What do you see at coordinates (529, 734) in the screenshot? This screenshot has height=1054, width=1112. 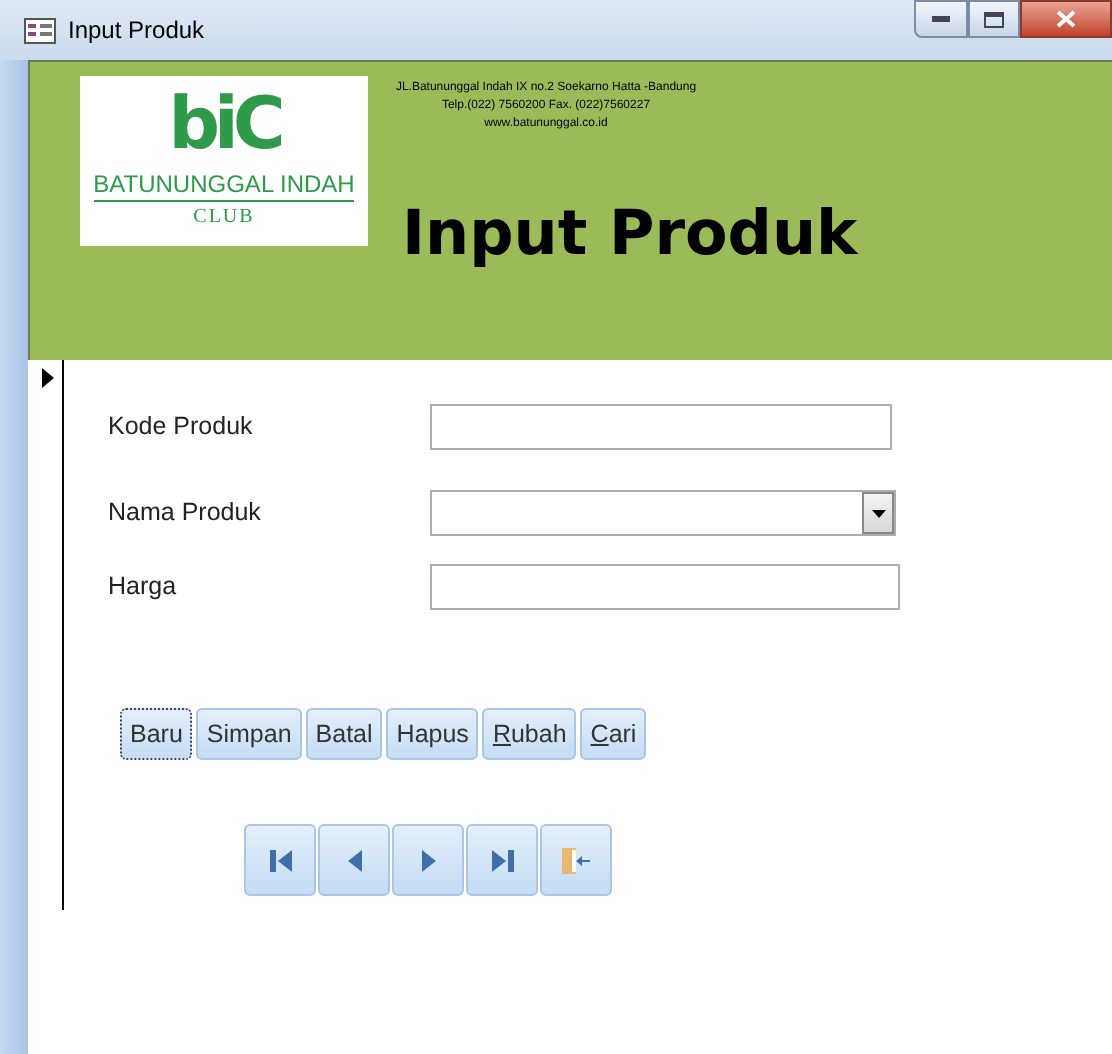 I see `action-button: Rubah` at bounding box center [529, 734].